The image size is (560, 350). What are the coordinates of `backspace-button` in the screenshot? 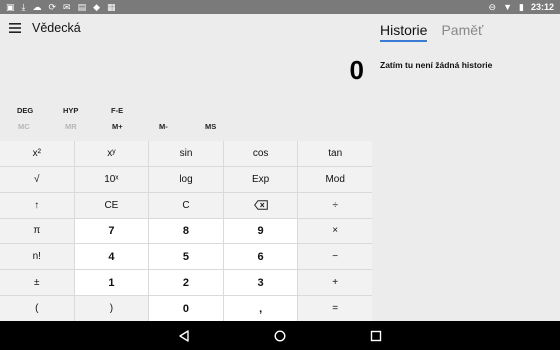 It's located at (260, 205).